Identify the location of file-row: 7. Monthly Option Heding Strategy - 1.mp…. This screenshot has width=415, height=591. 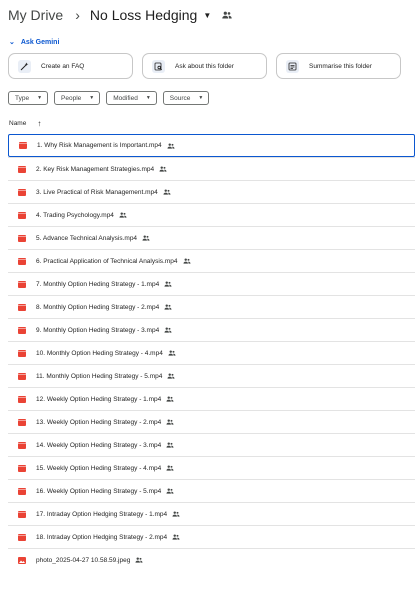
(211, 283).